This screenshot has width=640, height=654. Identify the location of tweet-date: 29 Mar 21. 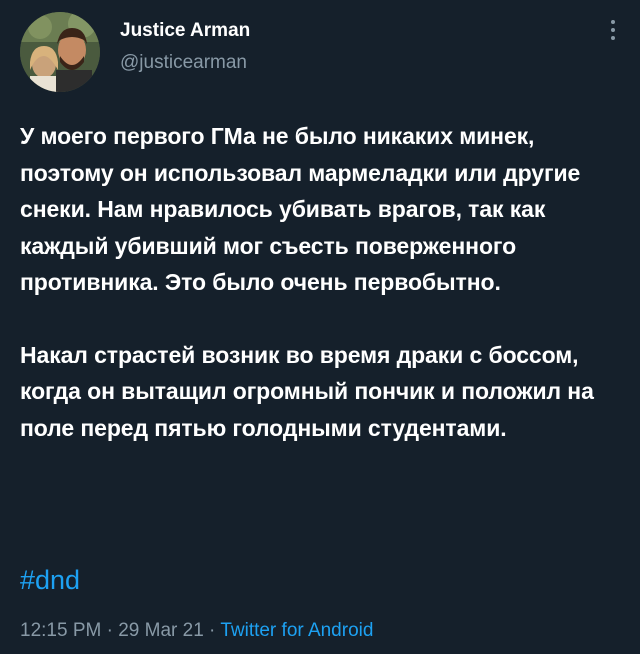
(161, 630).